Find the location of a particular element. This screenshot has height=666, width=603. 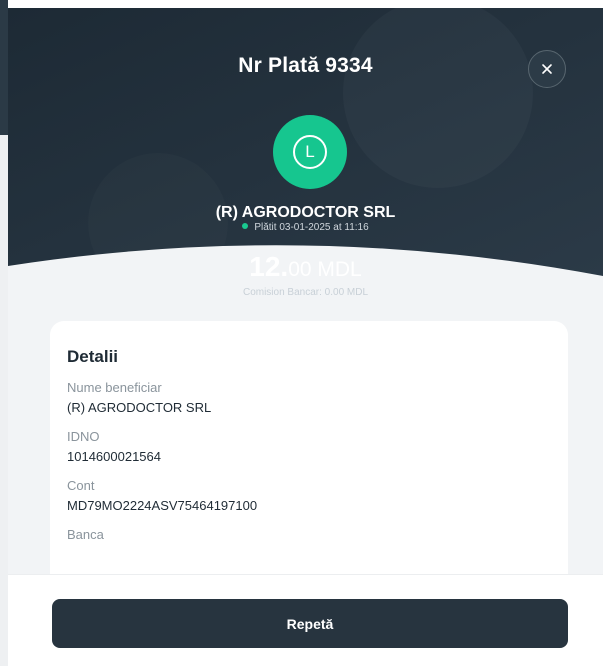

payment-title: Nr Plată 9334 is located at coordinates (305, 65).